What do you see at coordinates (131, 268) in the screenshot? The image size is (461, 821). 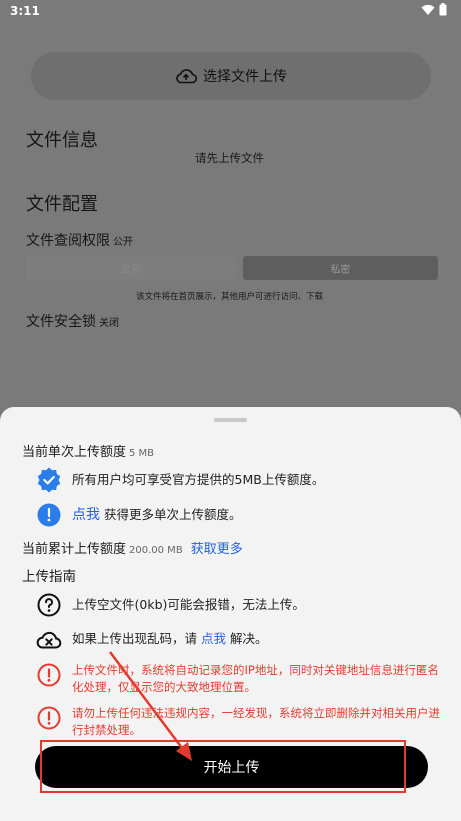 I see `permission-public-option: 公开` at bounding box center [131, 268].